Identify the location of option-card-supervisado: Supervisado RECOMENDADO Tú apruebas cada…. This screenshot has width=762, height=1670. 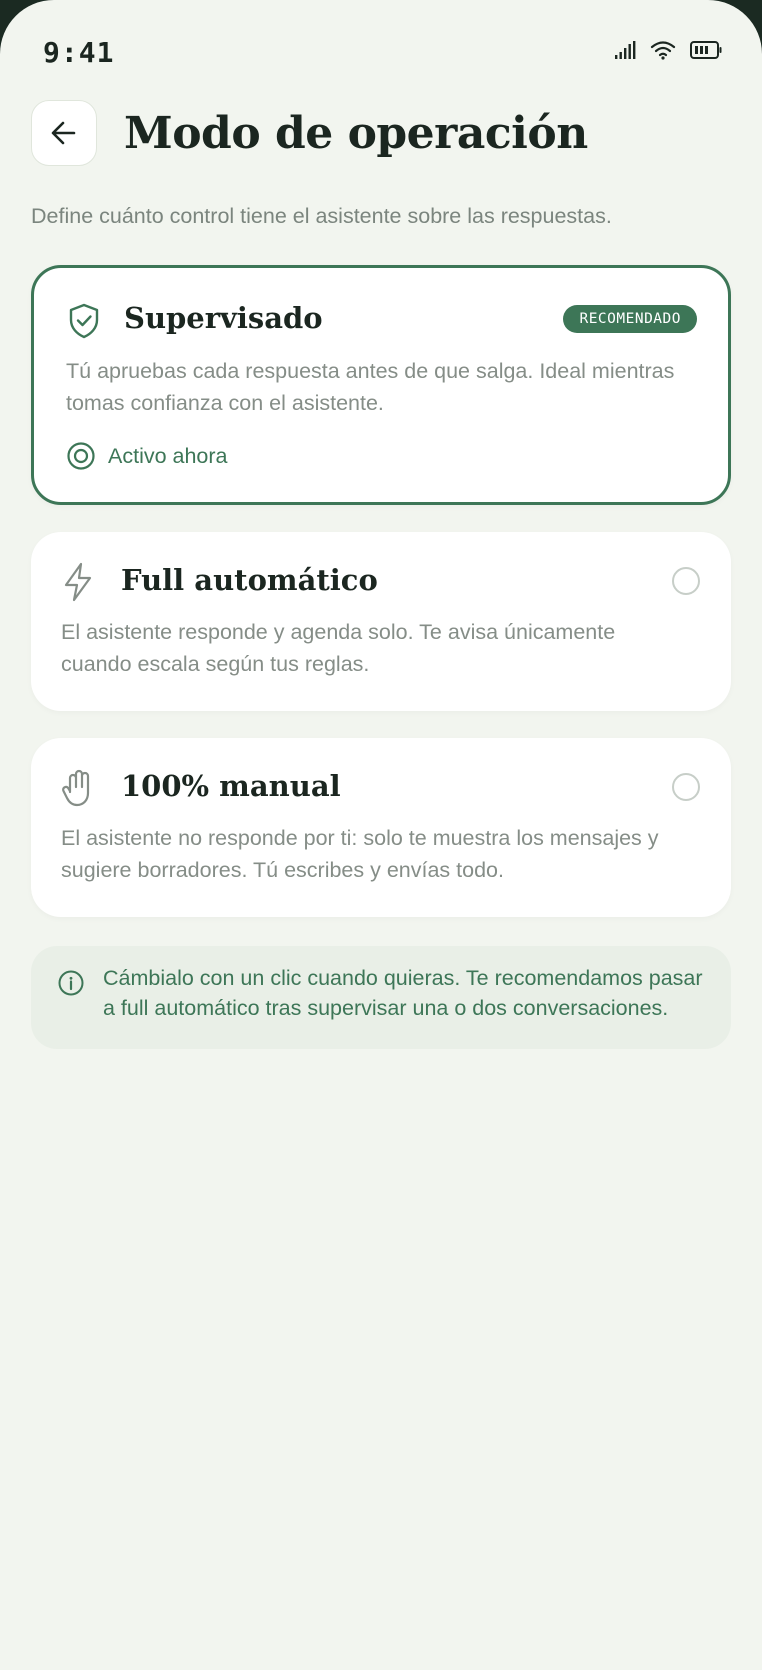
(381, 385).